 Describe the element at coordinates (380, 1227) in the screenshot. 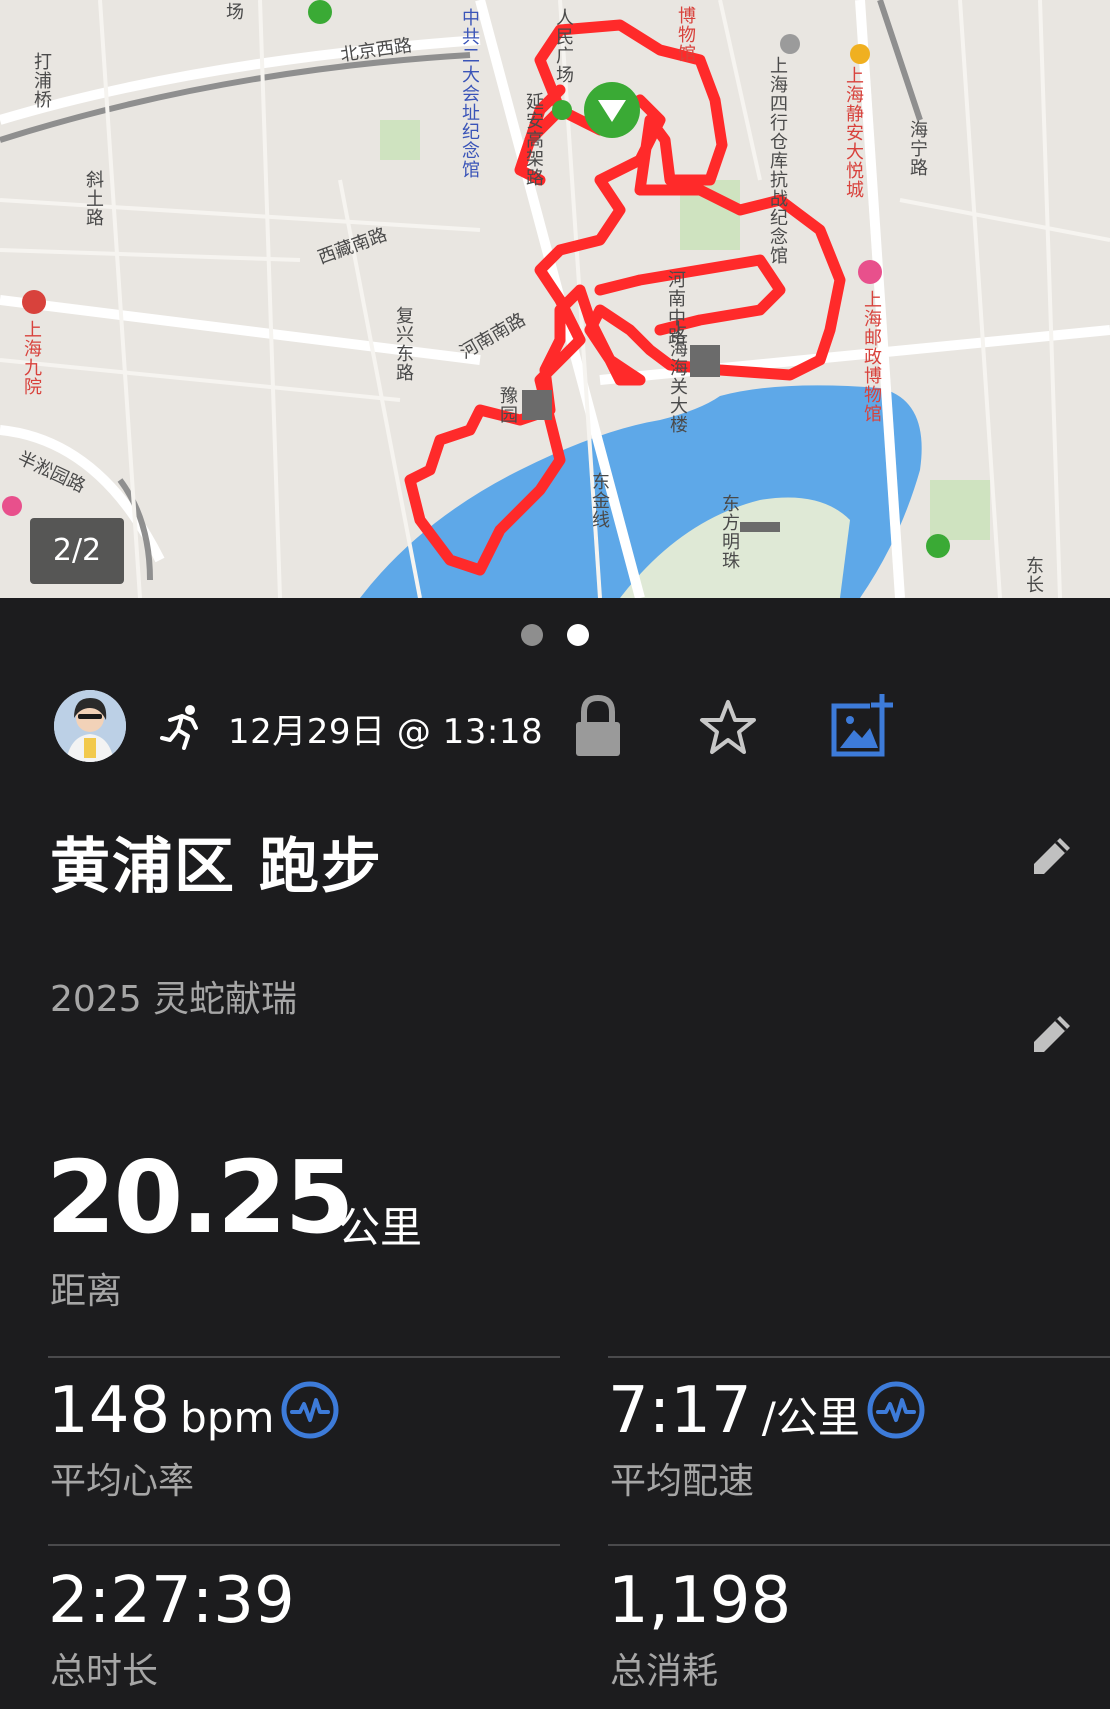

I see `distance-unit: 公里` at that location.